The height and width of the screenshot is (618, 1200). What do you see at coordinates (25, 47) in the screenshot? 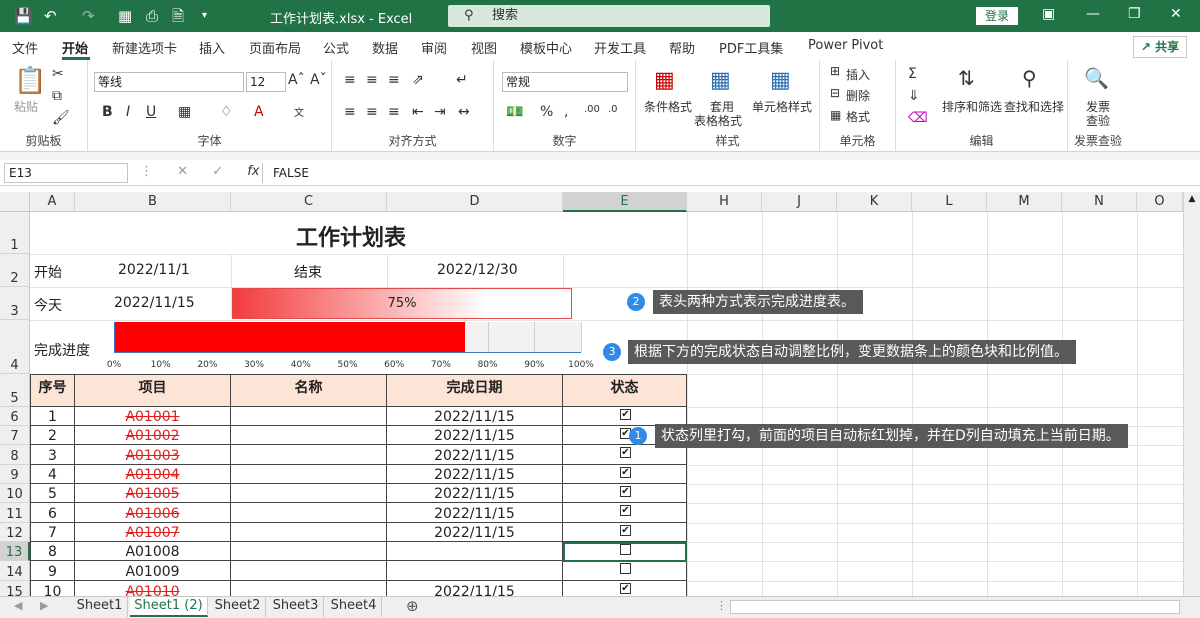
I see `tab-file: 文件` at bounding box center [25, 47].